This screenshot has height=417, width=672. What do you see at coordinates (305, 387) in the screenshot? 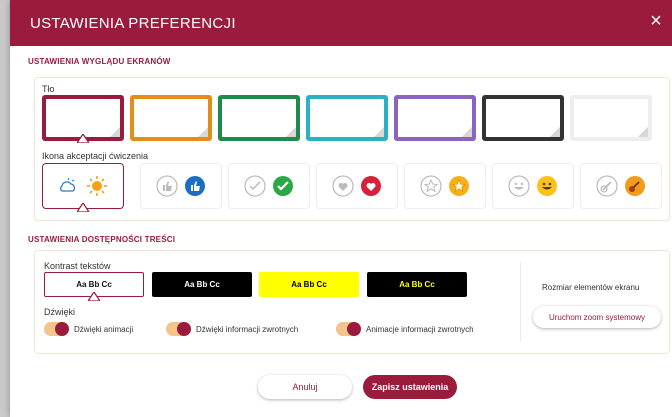
I see `cancel-button: Anuluj` at bounding box center [305, 387].